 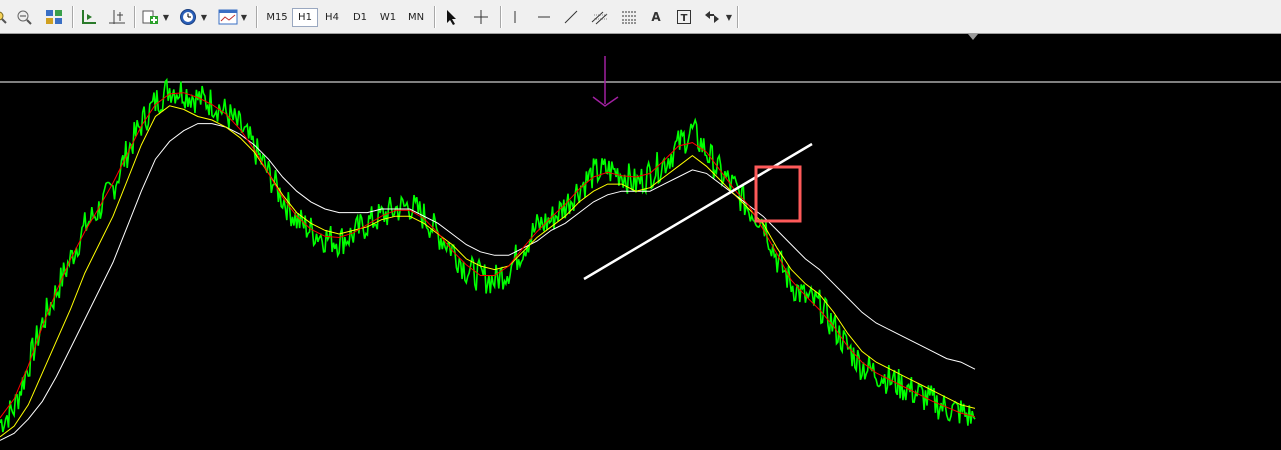 What do you see at coordinates (778, 194) in the screenshot?
I see `highlight-rectangle` at bounding box center [778, 194].